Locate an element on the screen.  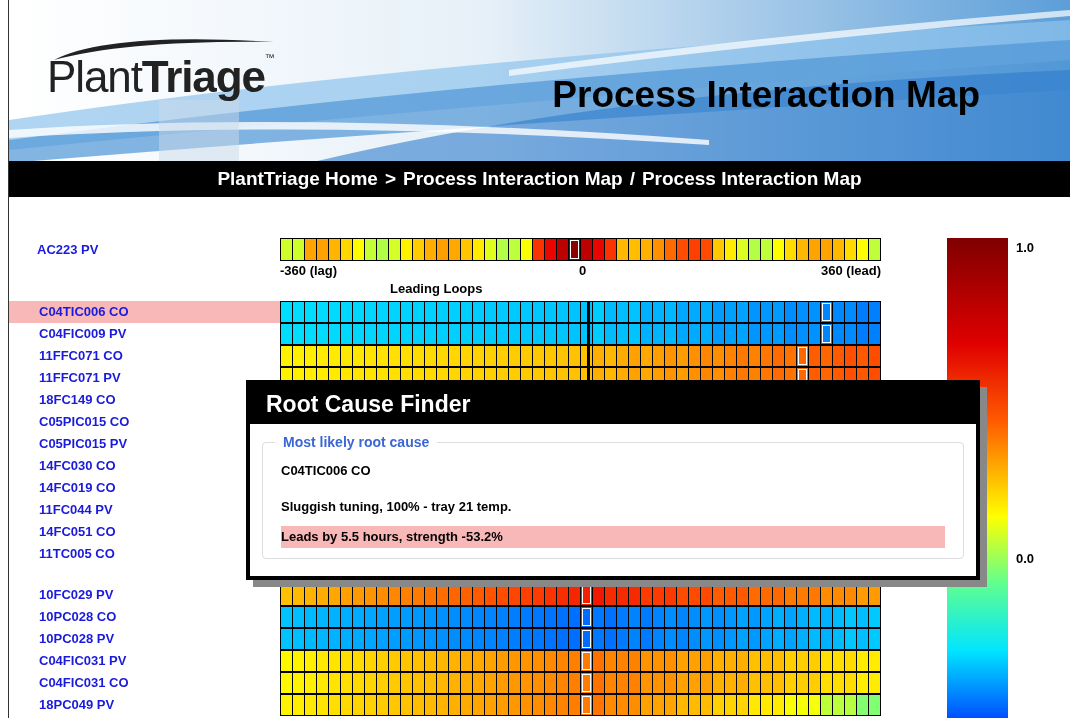
loop-name: 11FFC071 CO is located at coordinates (144, 355).